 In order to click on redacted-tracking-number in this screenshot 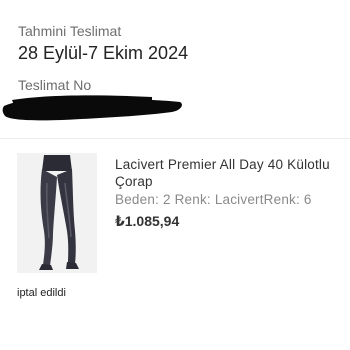, I will do `click(92, 108)`.